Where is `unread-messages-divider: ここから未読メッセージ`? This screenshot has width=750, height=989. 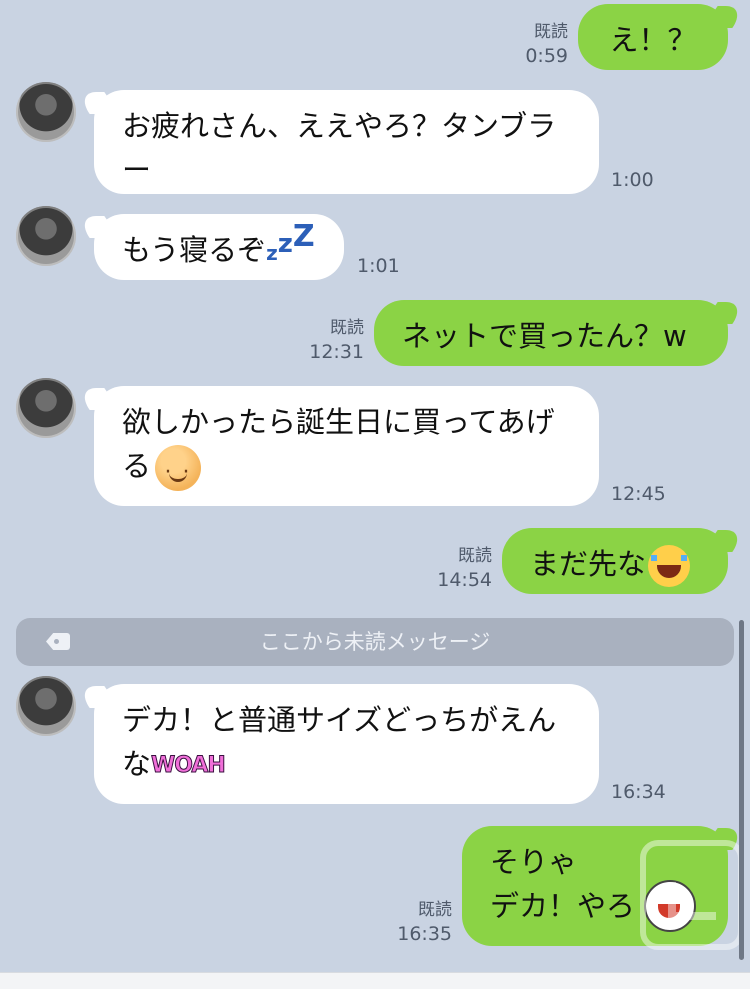 unread-messages-divider: ここから未読メッセージ is located at coordinates (375, 642).